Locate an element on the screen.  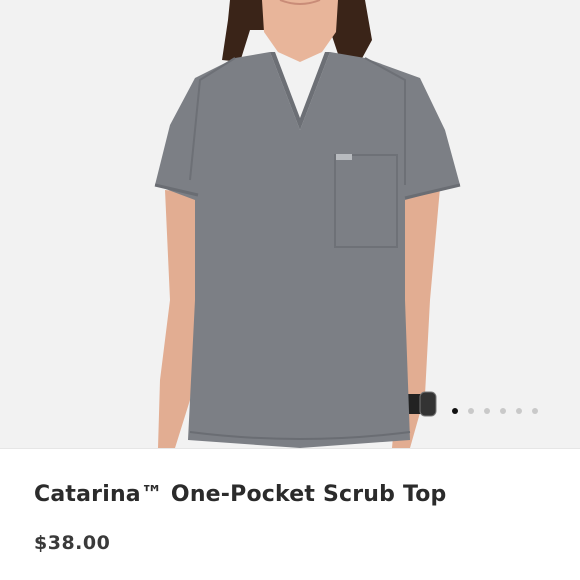
product-title: Catarina™ One-Pocket Scrub Top is located at coordinates (240, 494).